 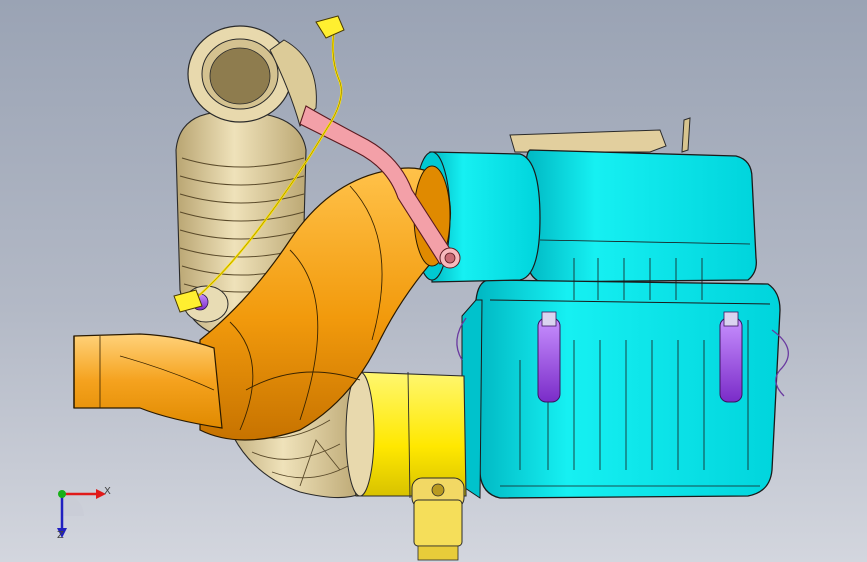 What do you see at coordinates (406, 466) in the screenshot?
I see `yellow-coupler` at bounding box center [406, 466].